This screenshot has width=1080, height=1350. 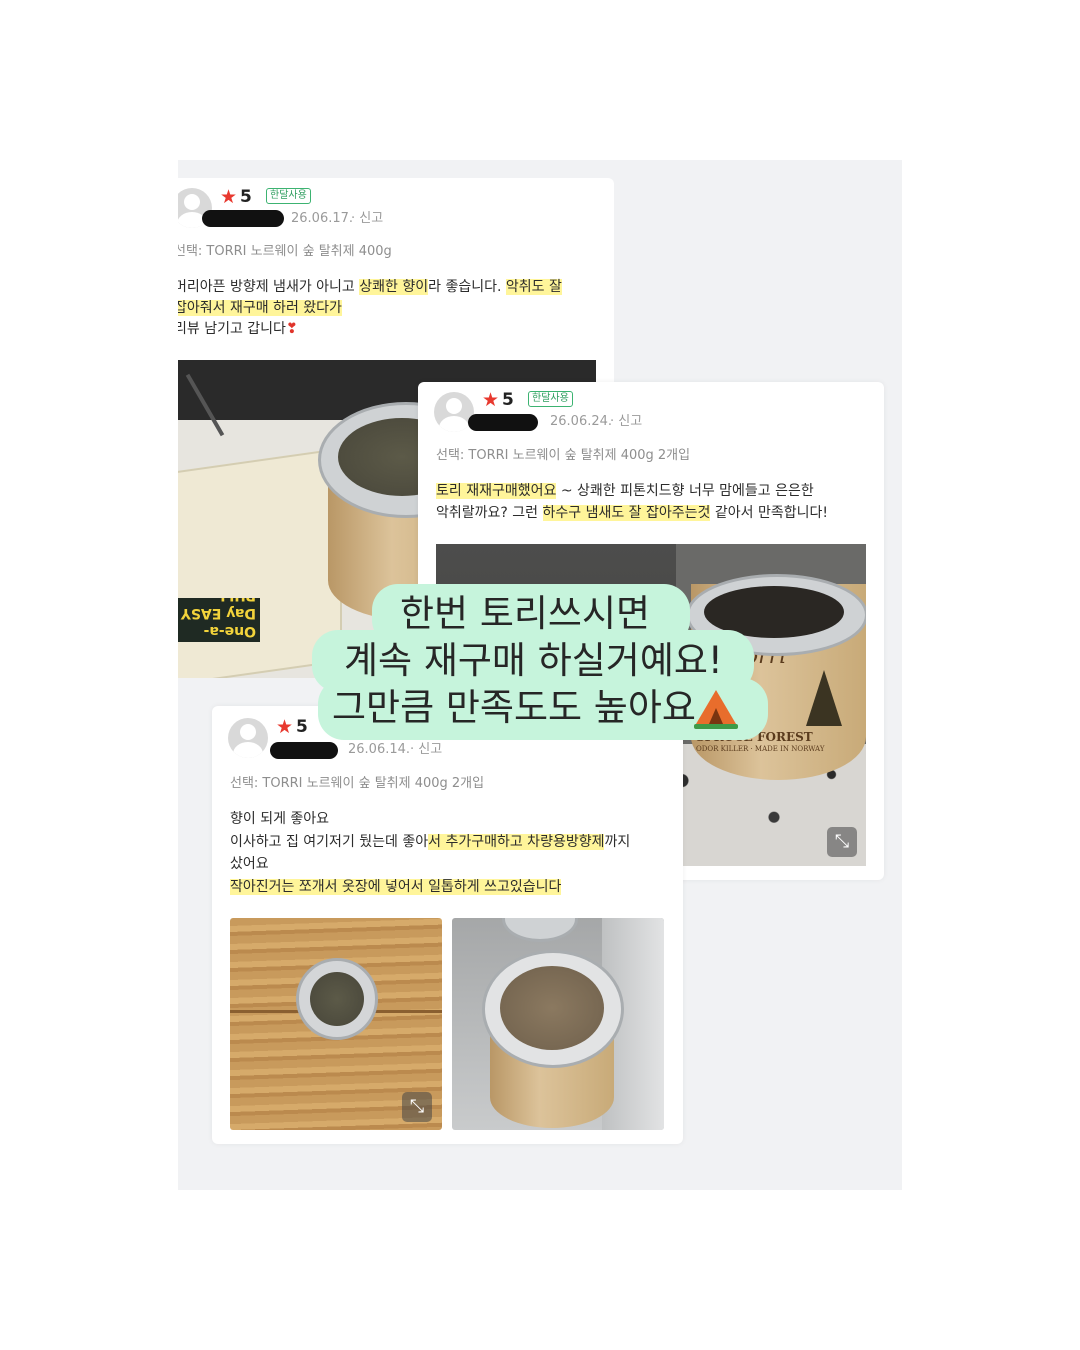 I want to click on review-photo, so click(x=558, y=1024).